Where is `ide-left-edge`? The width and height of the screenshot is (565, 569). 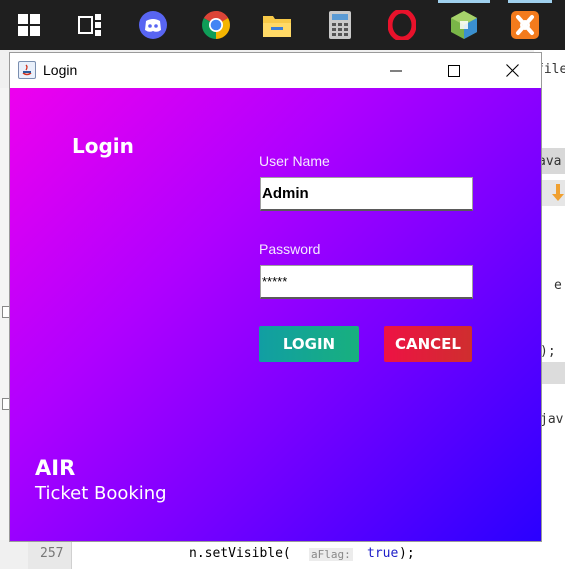 ide-left-edge is located at coordinates (5, 314).